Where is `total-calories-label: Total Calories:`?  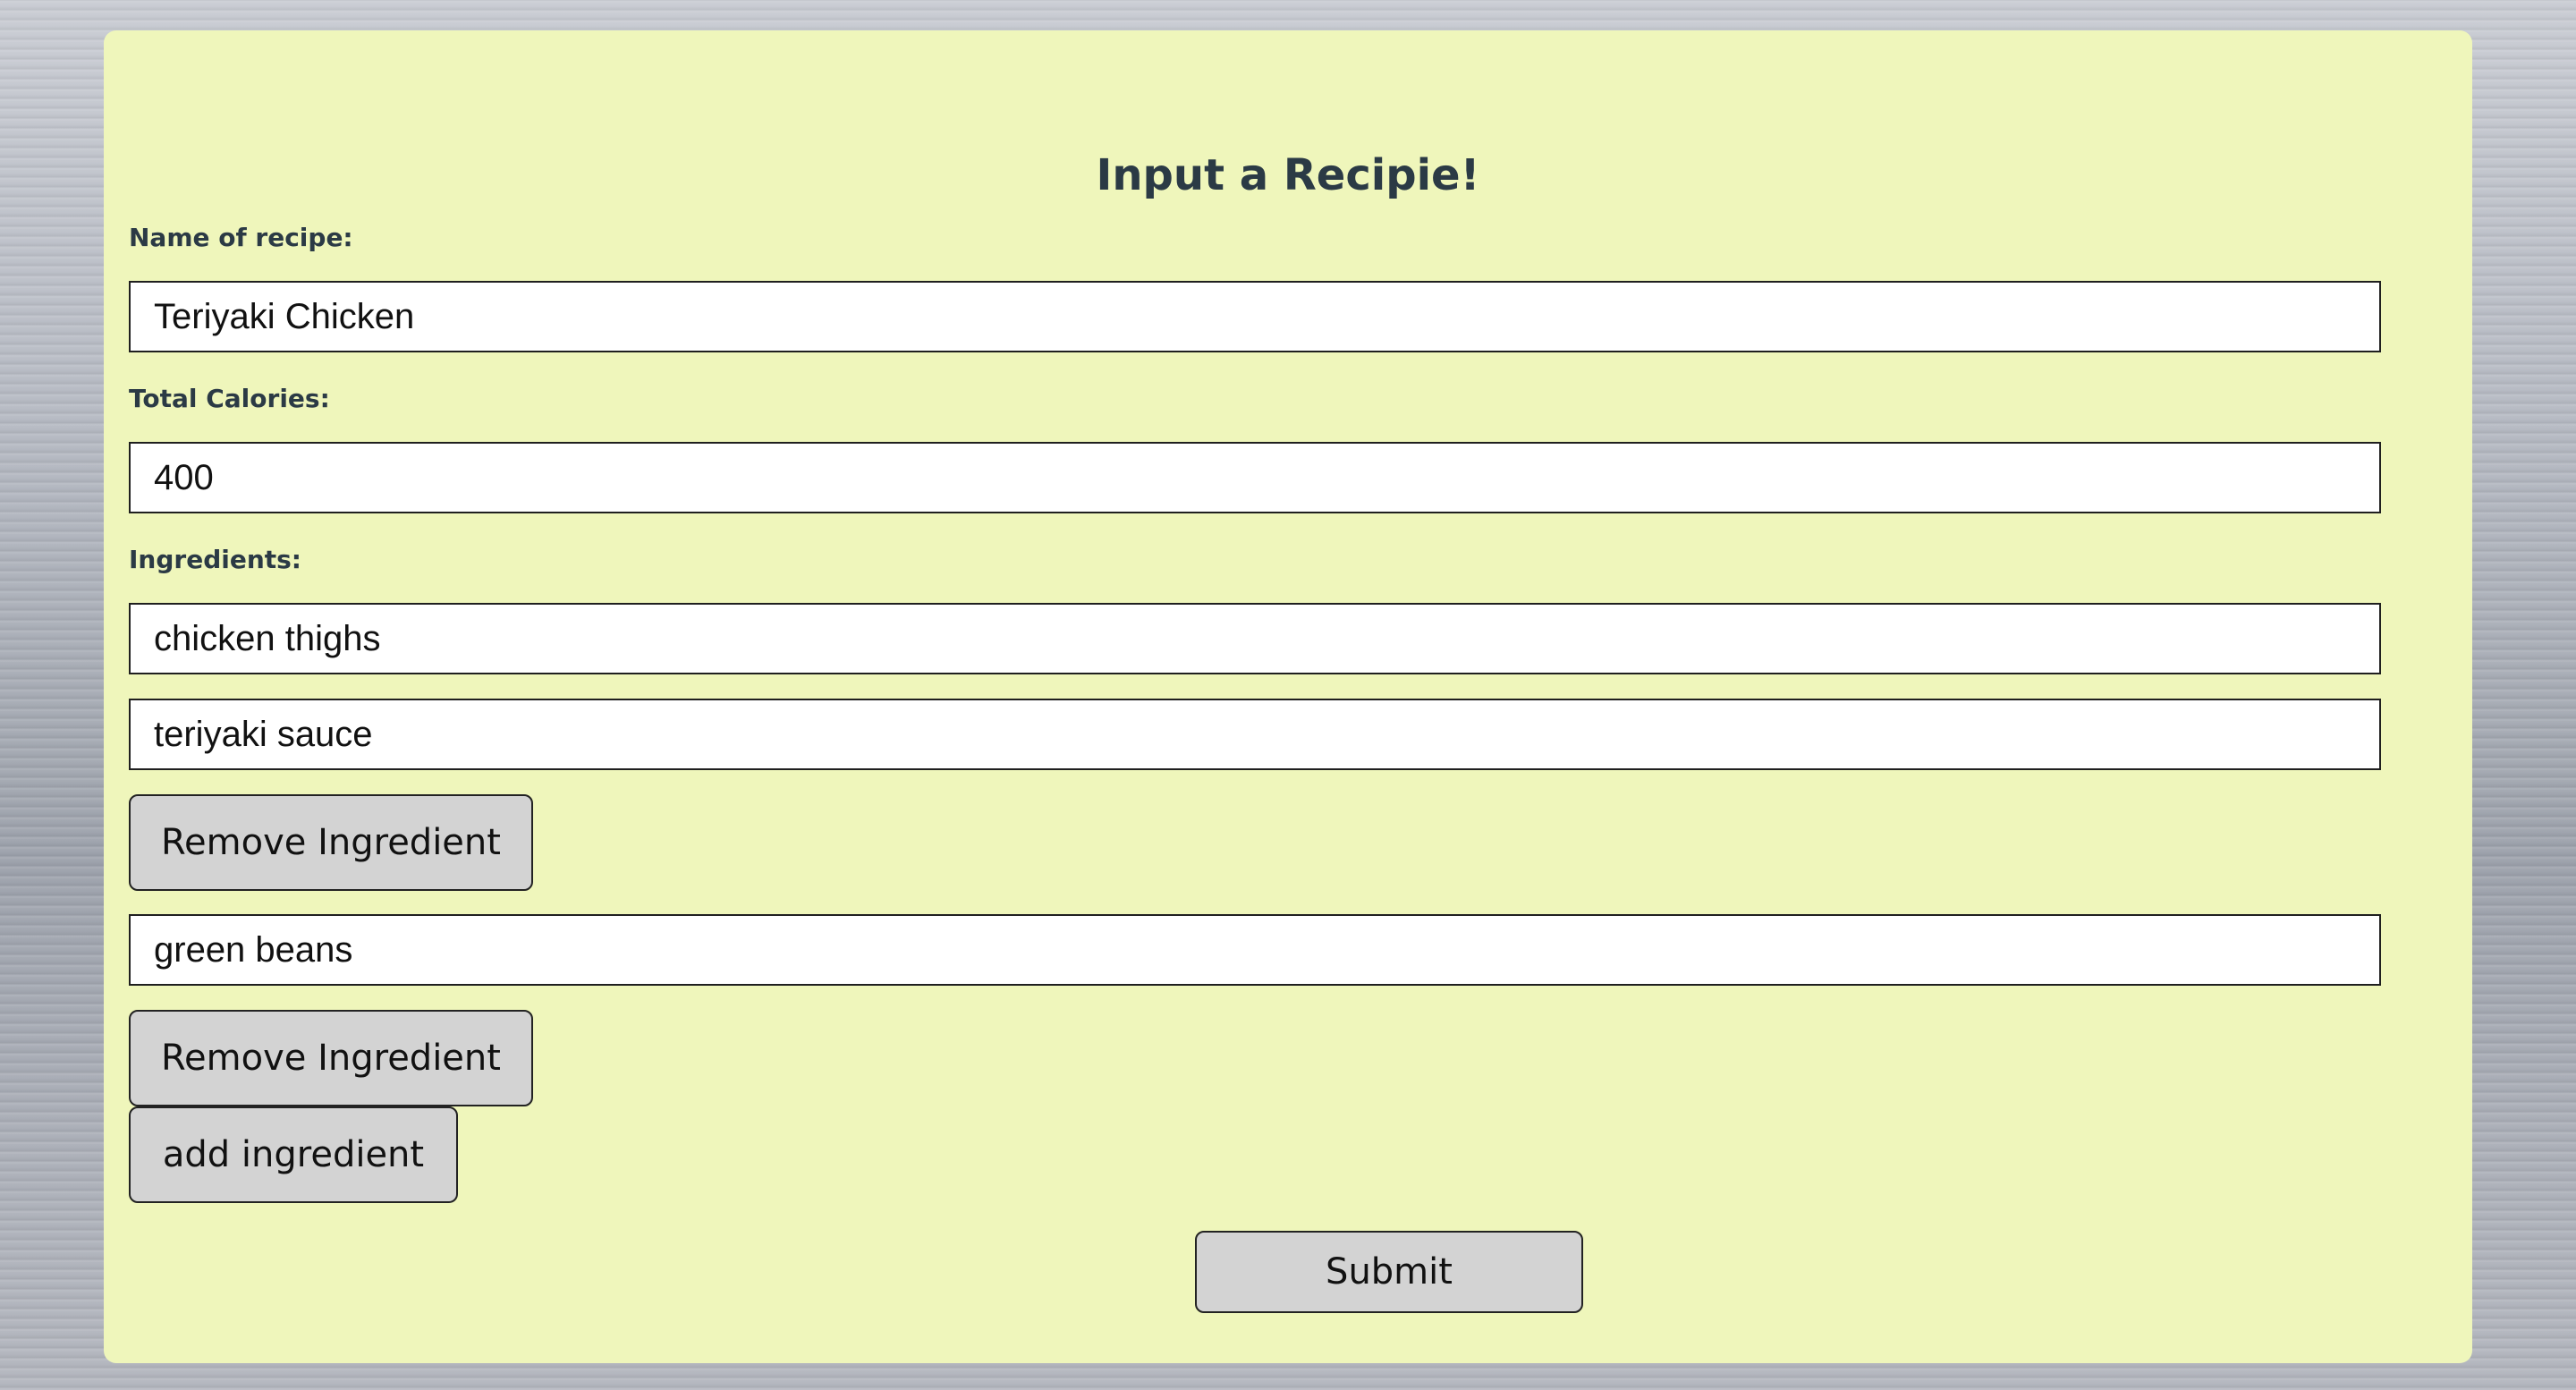
total-calories-label: Total Calories: is located at coordinates (229, 398).